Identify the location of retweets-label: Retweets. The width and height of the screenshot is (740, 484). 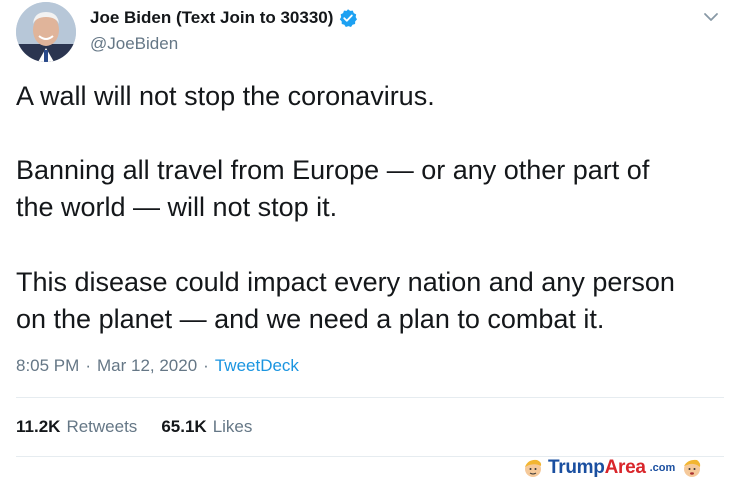
(102, 426).